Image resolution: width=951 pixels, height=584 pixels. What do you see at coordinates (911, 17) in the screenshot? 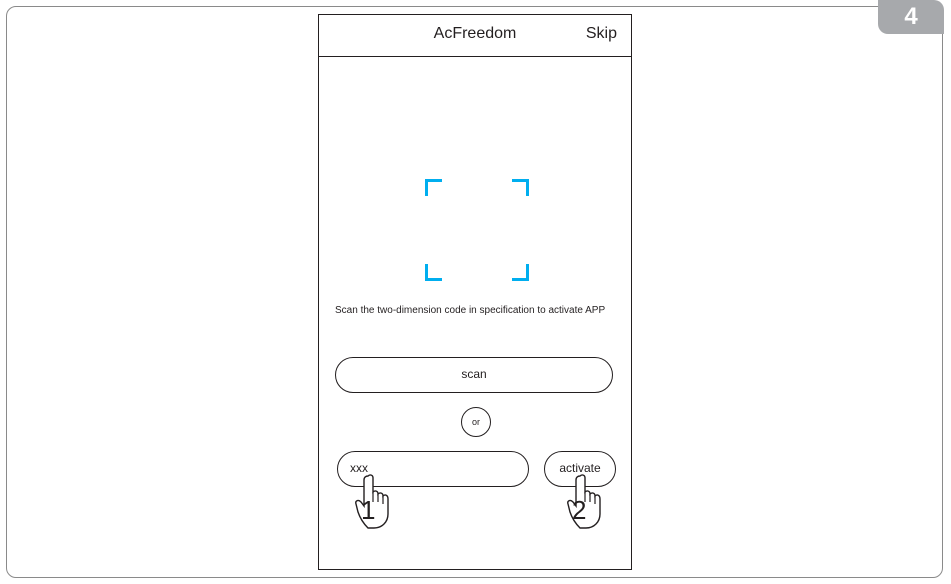
I see `step-badge: 4` at bounding box center [911, 17].